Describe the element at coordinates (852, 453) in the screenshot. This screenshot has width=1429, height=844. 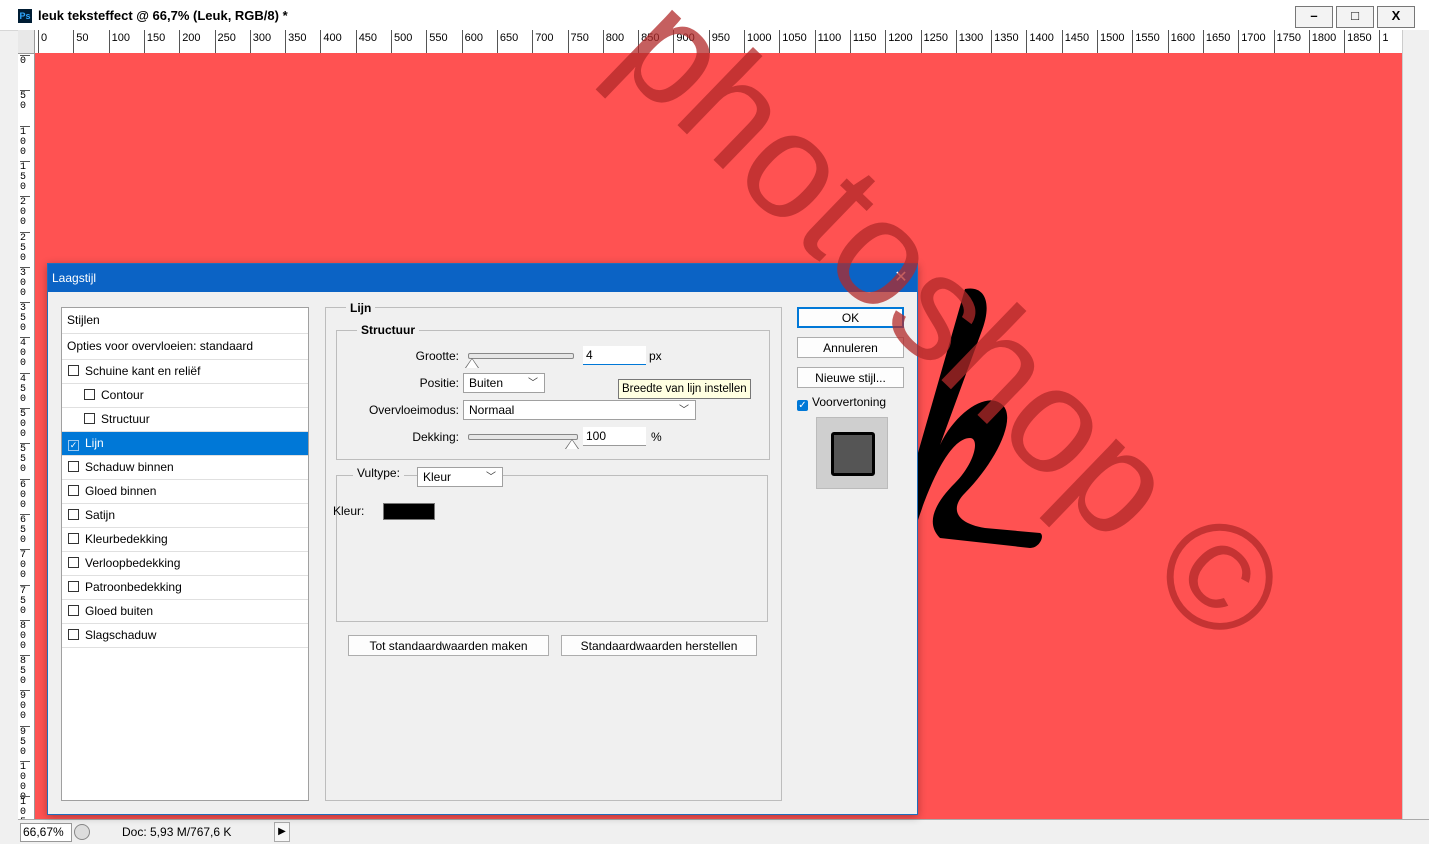
I see `style-preview` at that location.